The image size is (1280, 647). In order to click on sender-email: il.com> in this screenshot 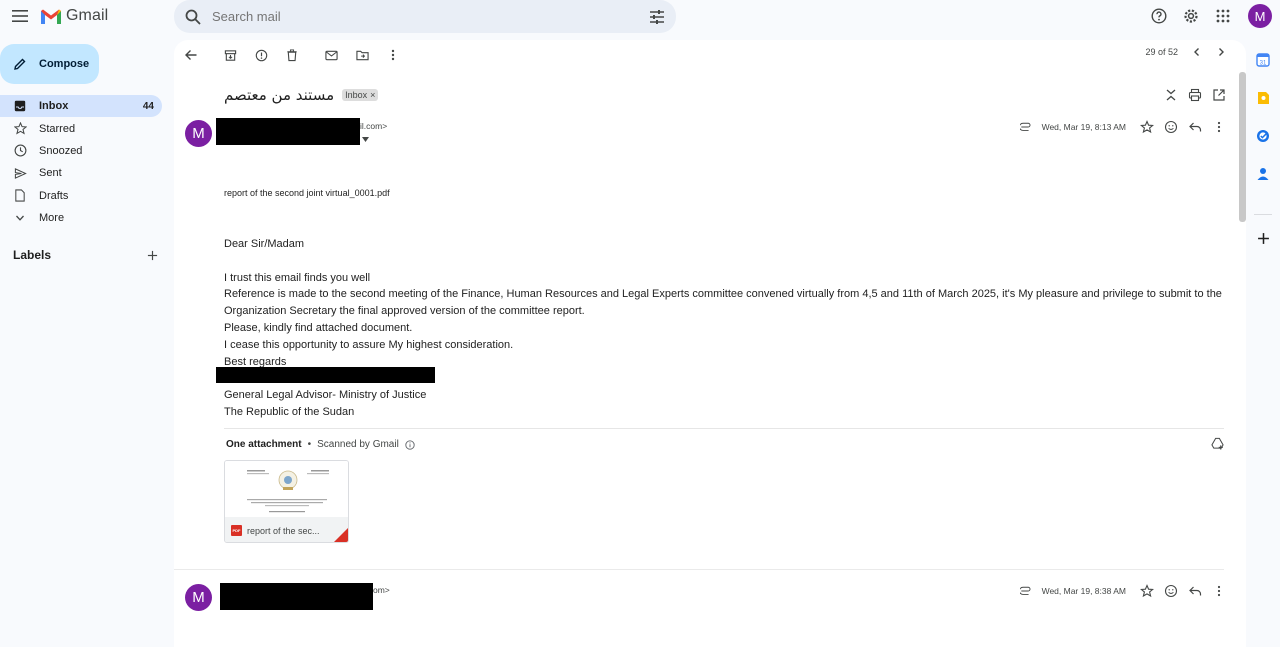, I will do `click(374, 126)`.